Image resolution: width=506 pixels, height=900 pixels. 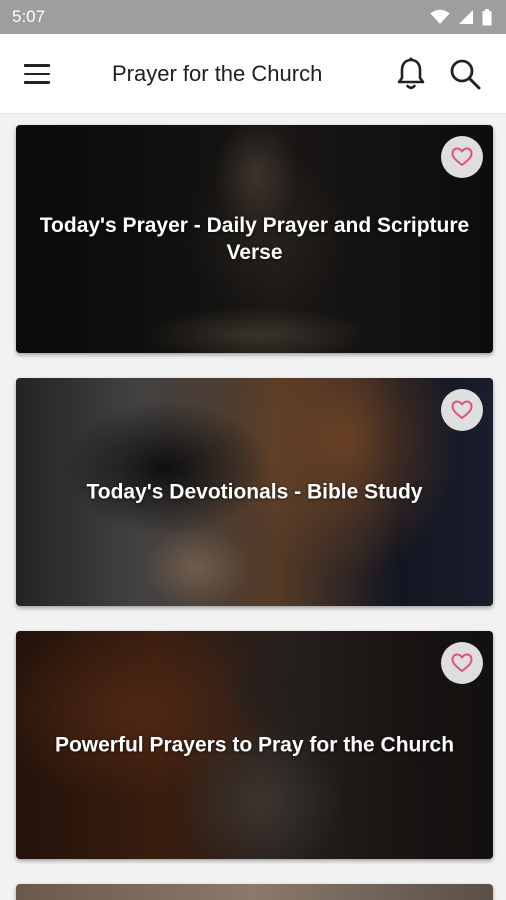 I want to click on category-card-partial, so click(x=254, y=892).